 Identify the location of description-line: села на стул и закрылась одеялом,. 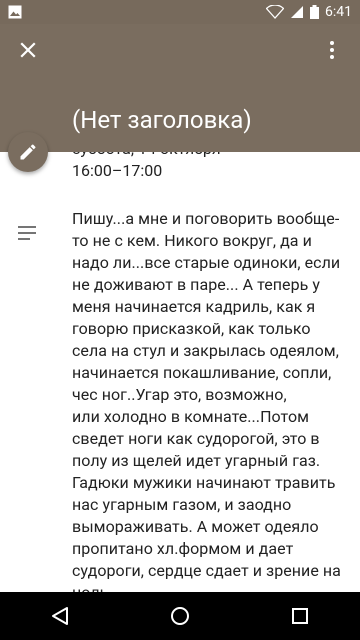
(205, 350).